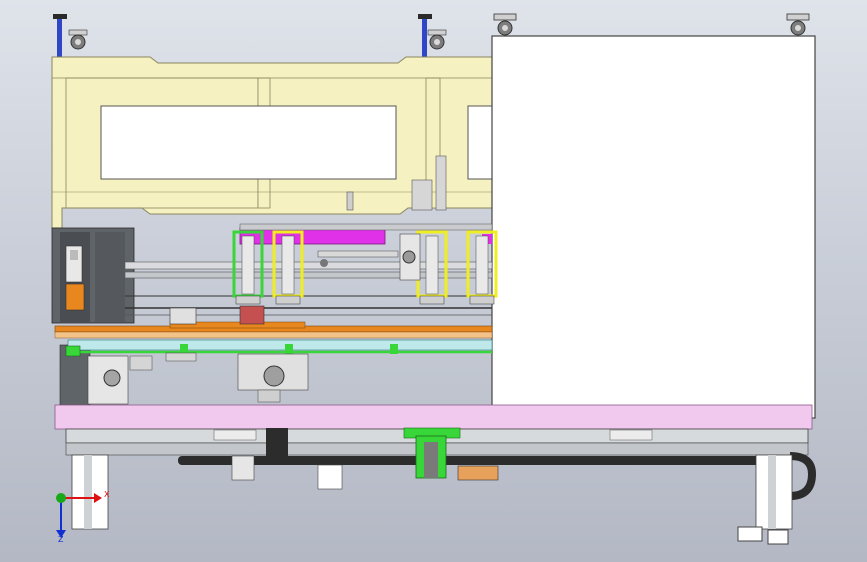  Describe the element at coordinates (107, 494) in the screenshot. I see `x-axis-label: X` at that location.